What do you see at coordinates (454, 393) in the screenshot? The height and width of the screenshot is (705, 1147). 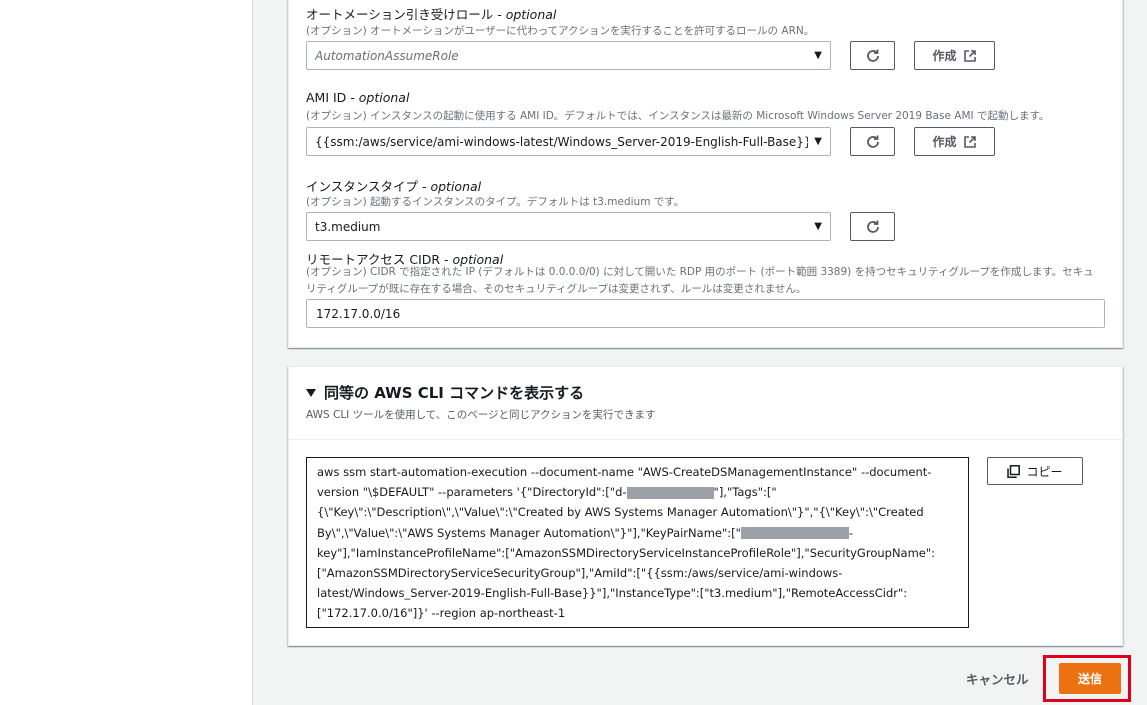 I see `cli-section-title: 同等の AWS CLI コマンドを表示する` at bounding box center [454, 393].